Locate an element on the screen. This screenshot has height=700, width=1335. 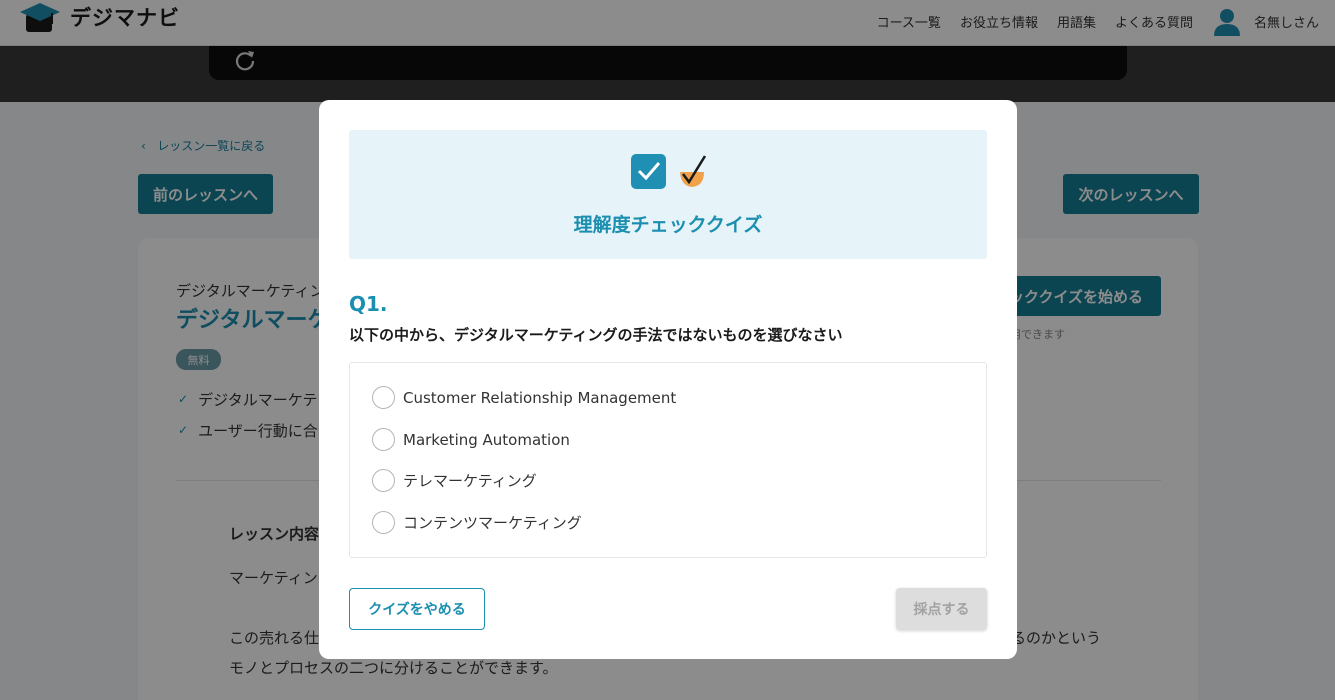
option-label: Marketing Automation is located at coordinates (486, 439).